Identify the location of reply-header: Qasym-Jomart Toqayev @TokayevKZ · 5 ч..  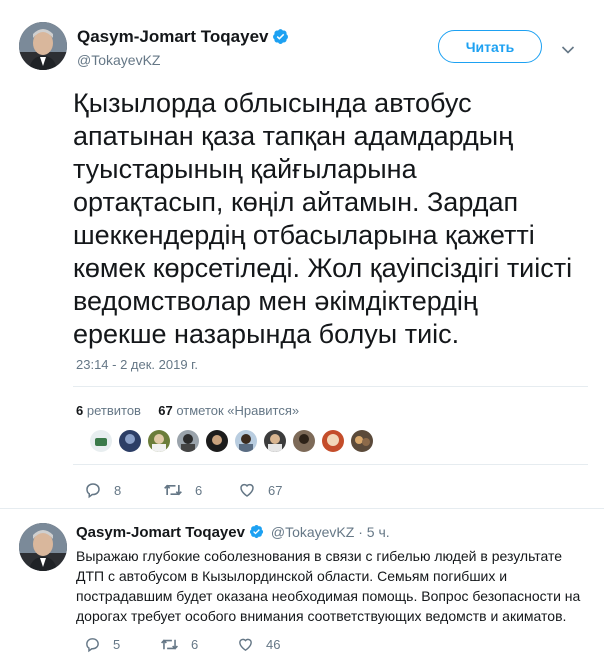
(233, 532).